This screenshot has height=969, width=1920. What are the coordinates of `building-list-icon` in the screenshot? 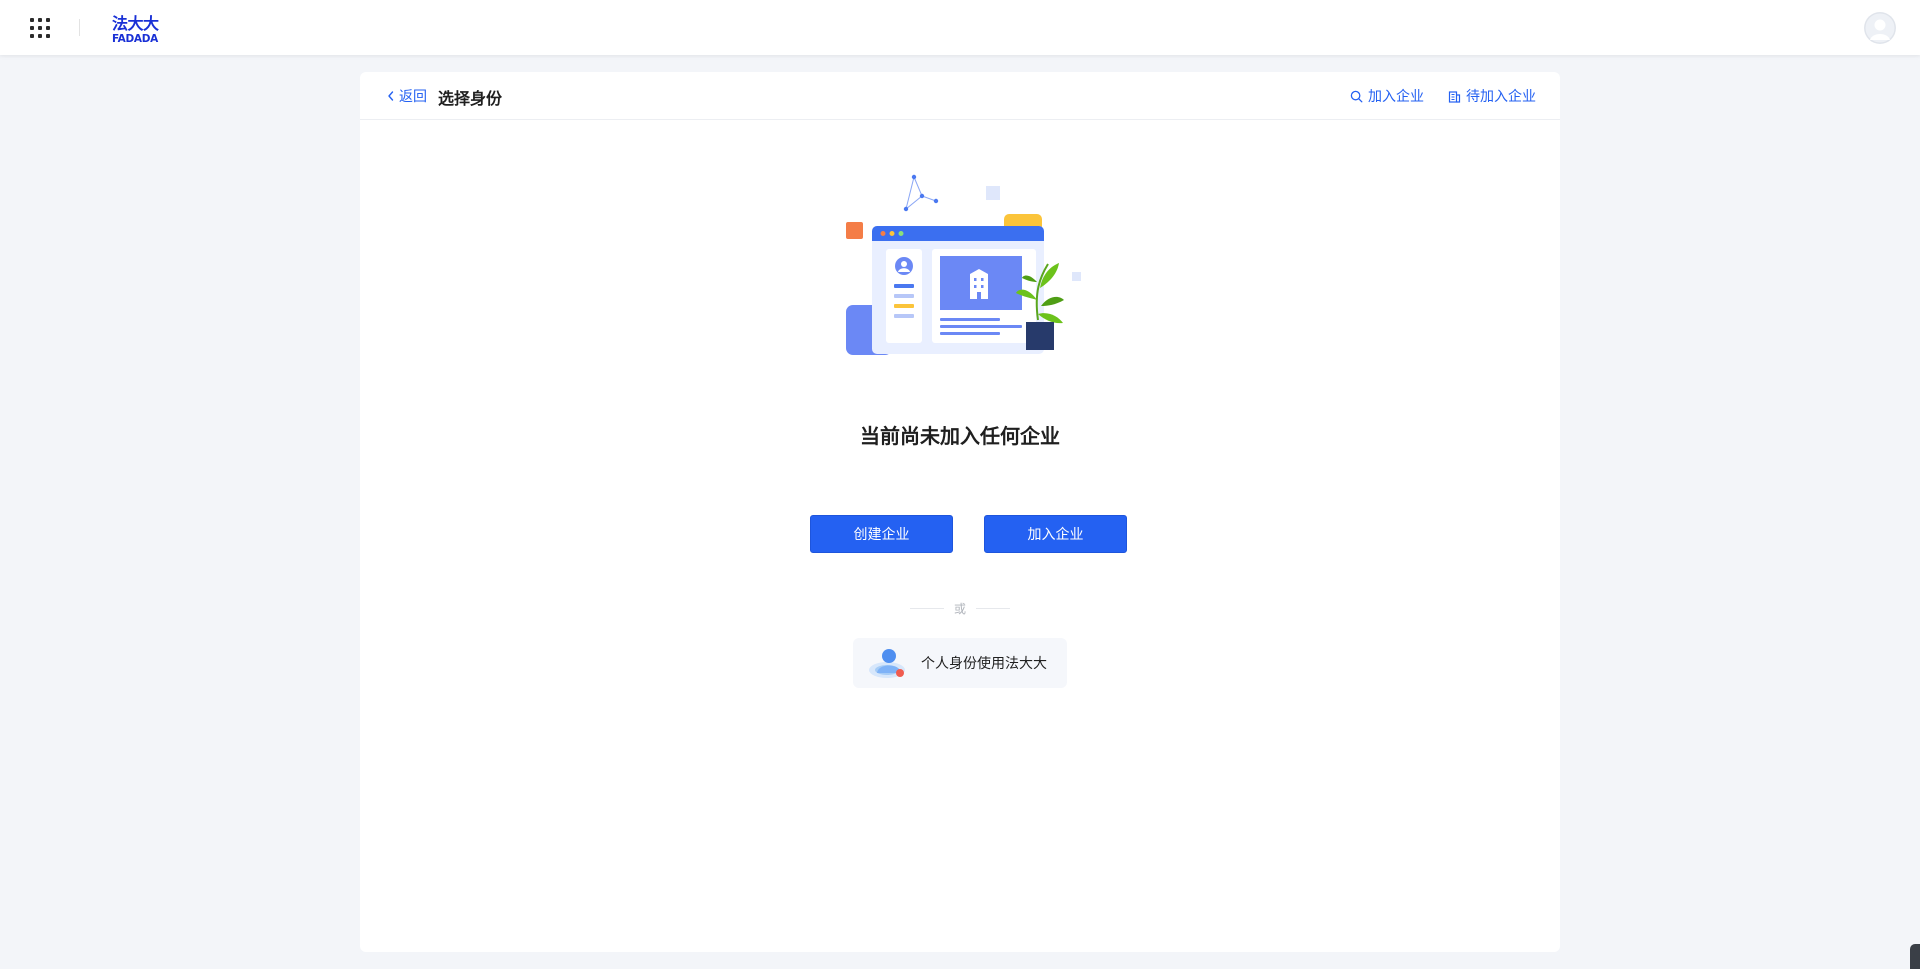 It's located at (1454, 96).